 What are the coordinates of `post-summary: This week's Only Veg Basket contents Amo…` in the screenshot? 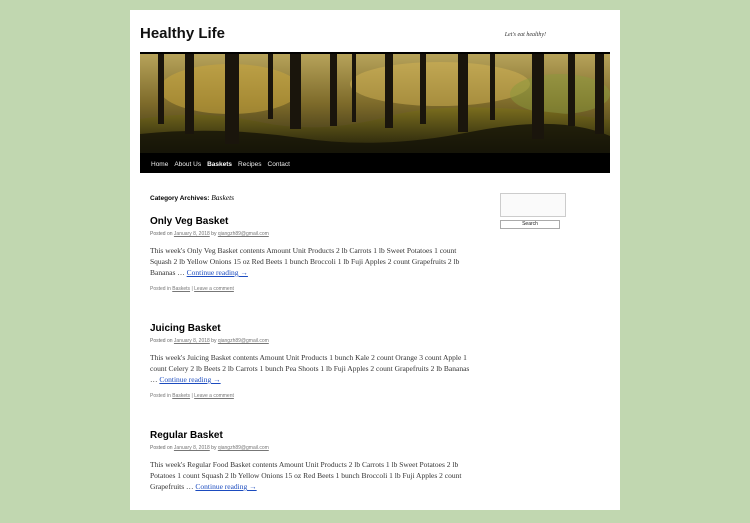 It's located at (310, 261).